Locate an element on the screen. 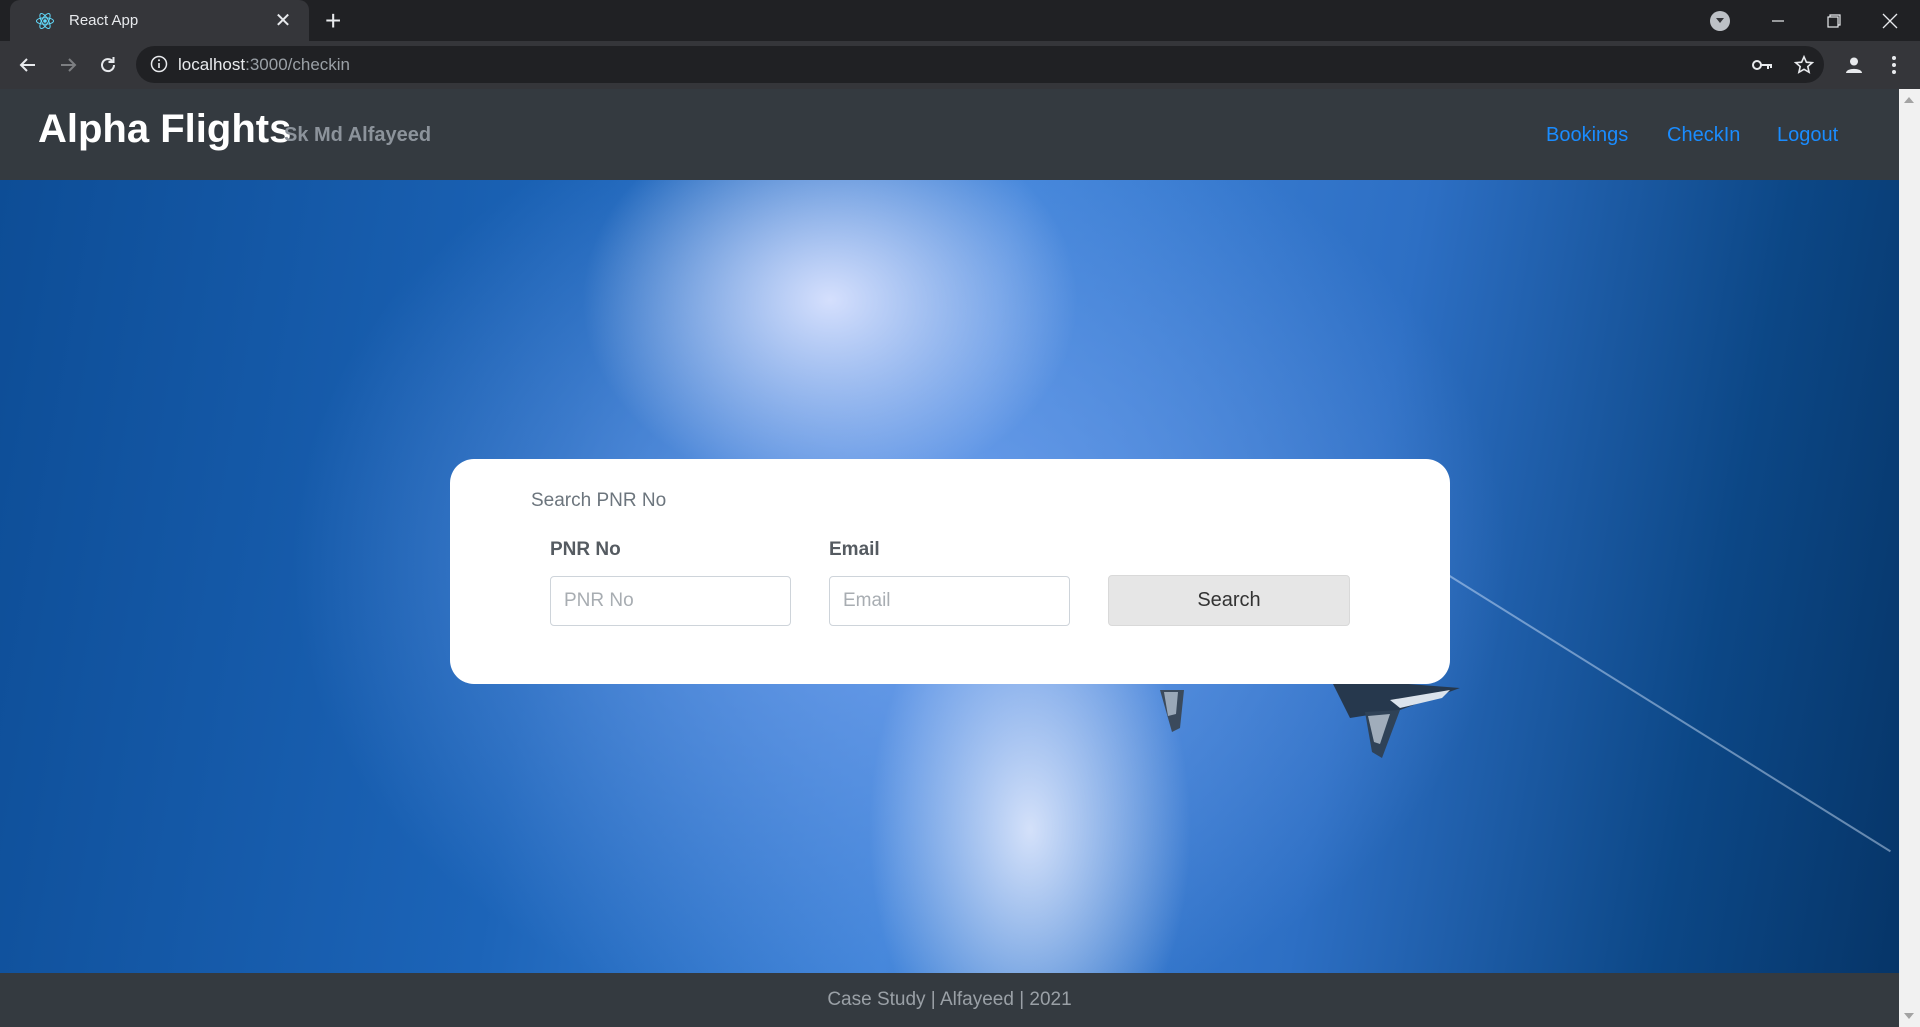  tab-title: React App is located at coordinates (104, 20).